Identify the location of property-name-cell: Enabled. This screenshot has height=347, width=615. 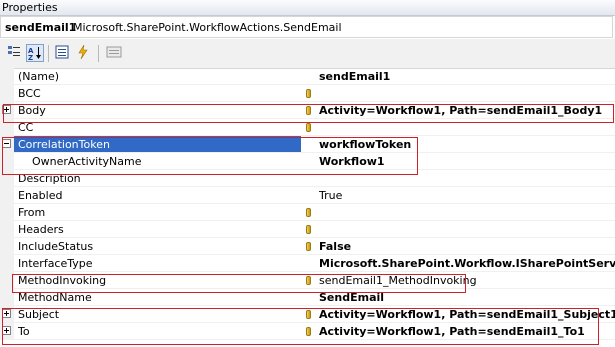
(157, 195).